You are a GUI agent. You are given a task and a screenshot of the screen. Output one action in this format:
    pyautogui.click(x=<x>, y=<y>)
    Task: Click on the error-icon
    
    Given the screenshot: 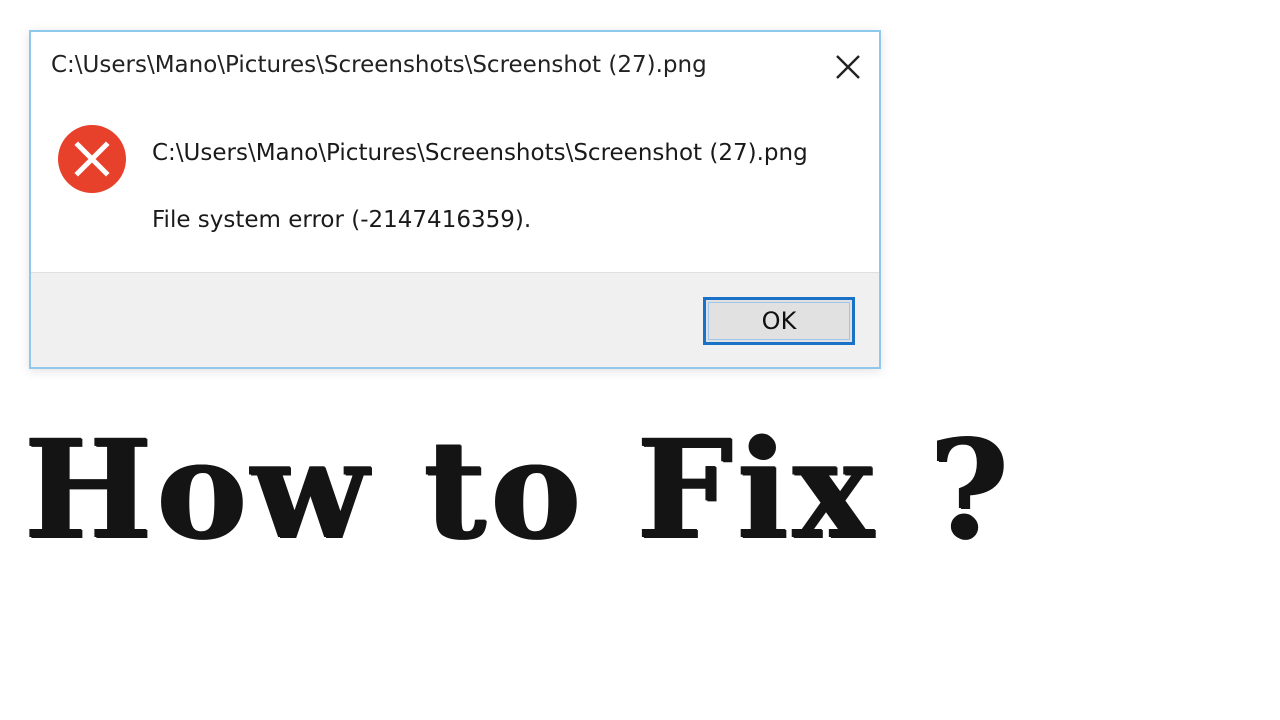 What is the action you would take?
    pyautogui.click(x=92, y=159)
    